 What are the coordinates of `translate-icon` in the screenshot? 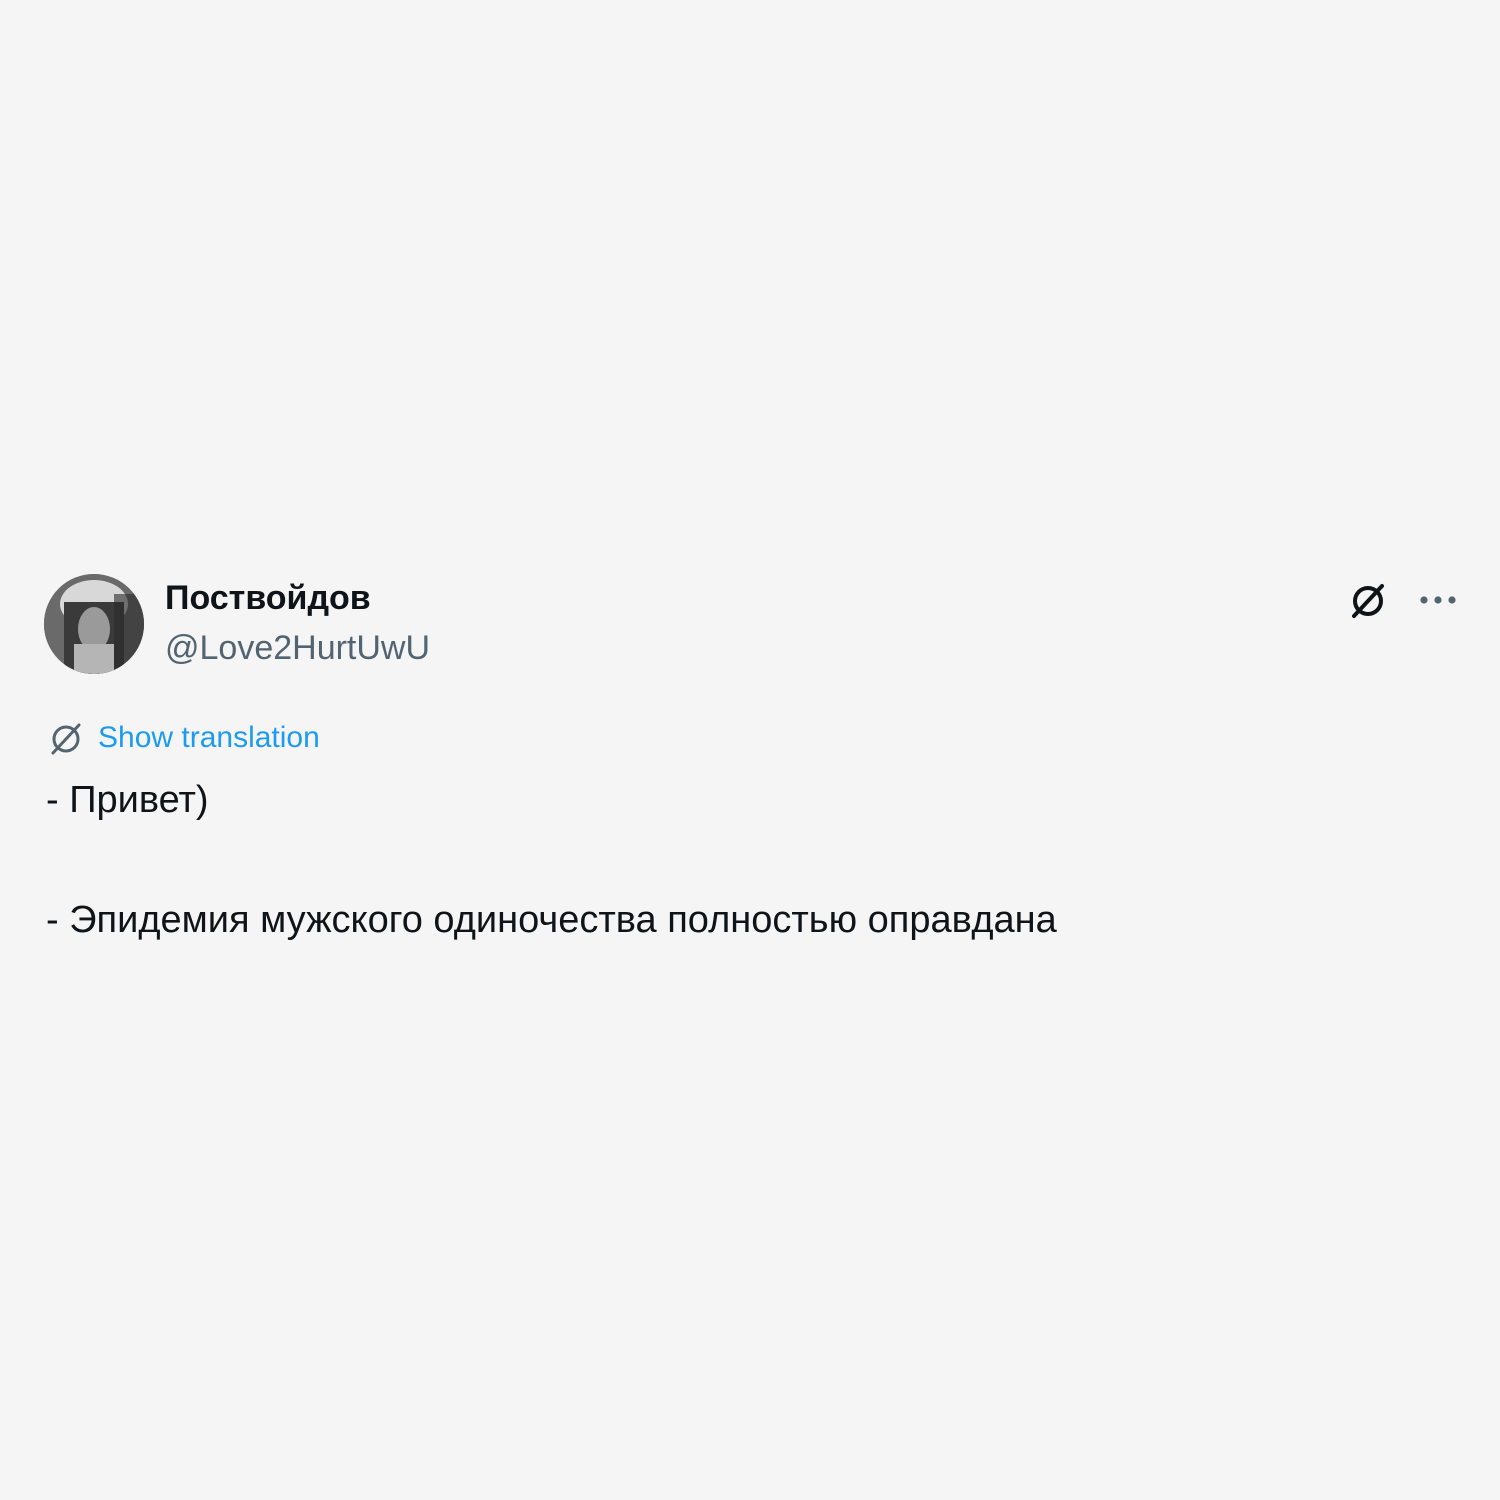 It's located at (66, 738).